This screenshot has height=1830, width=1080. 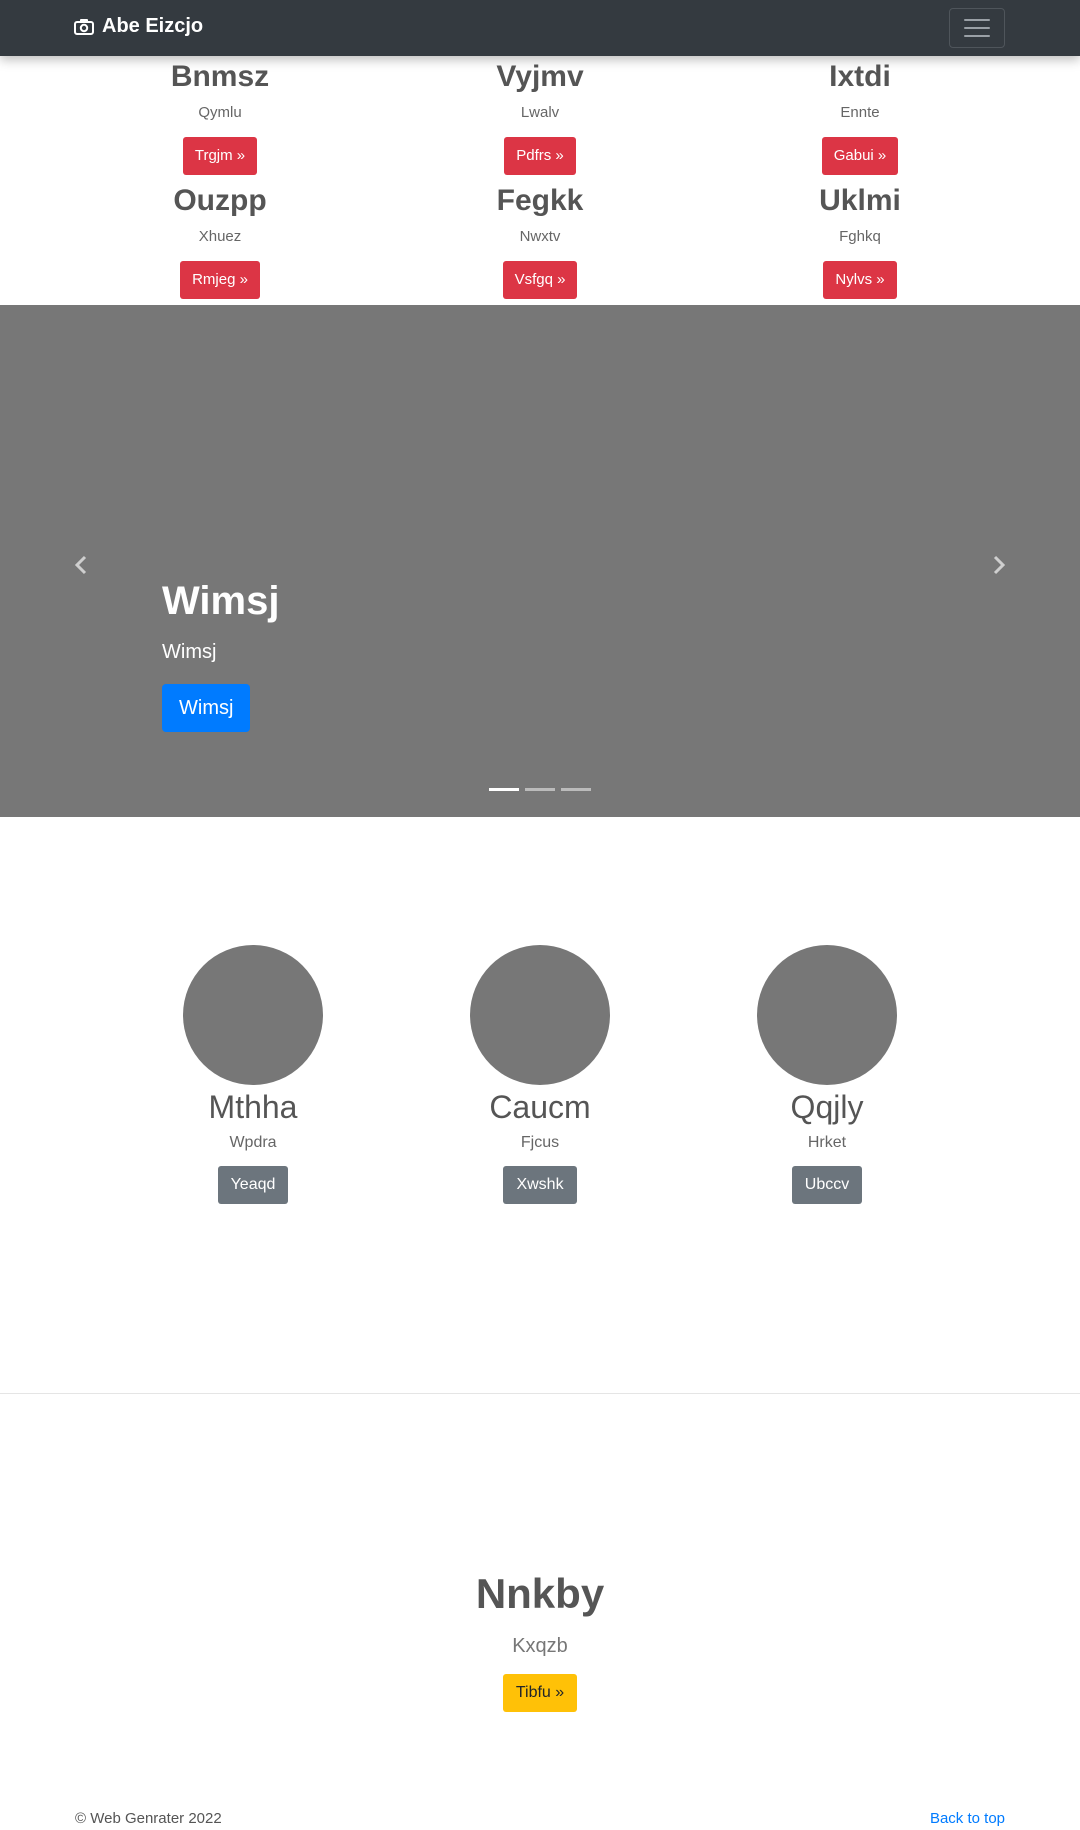 I want to click on product-card: Fegkk Nwxtv Vsfgq », so click(x=540, y=242).